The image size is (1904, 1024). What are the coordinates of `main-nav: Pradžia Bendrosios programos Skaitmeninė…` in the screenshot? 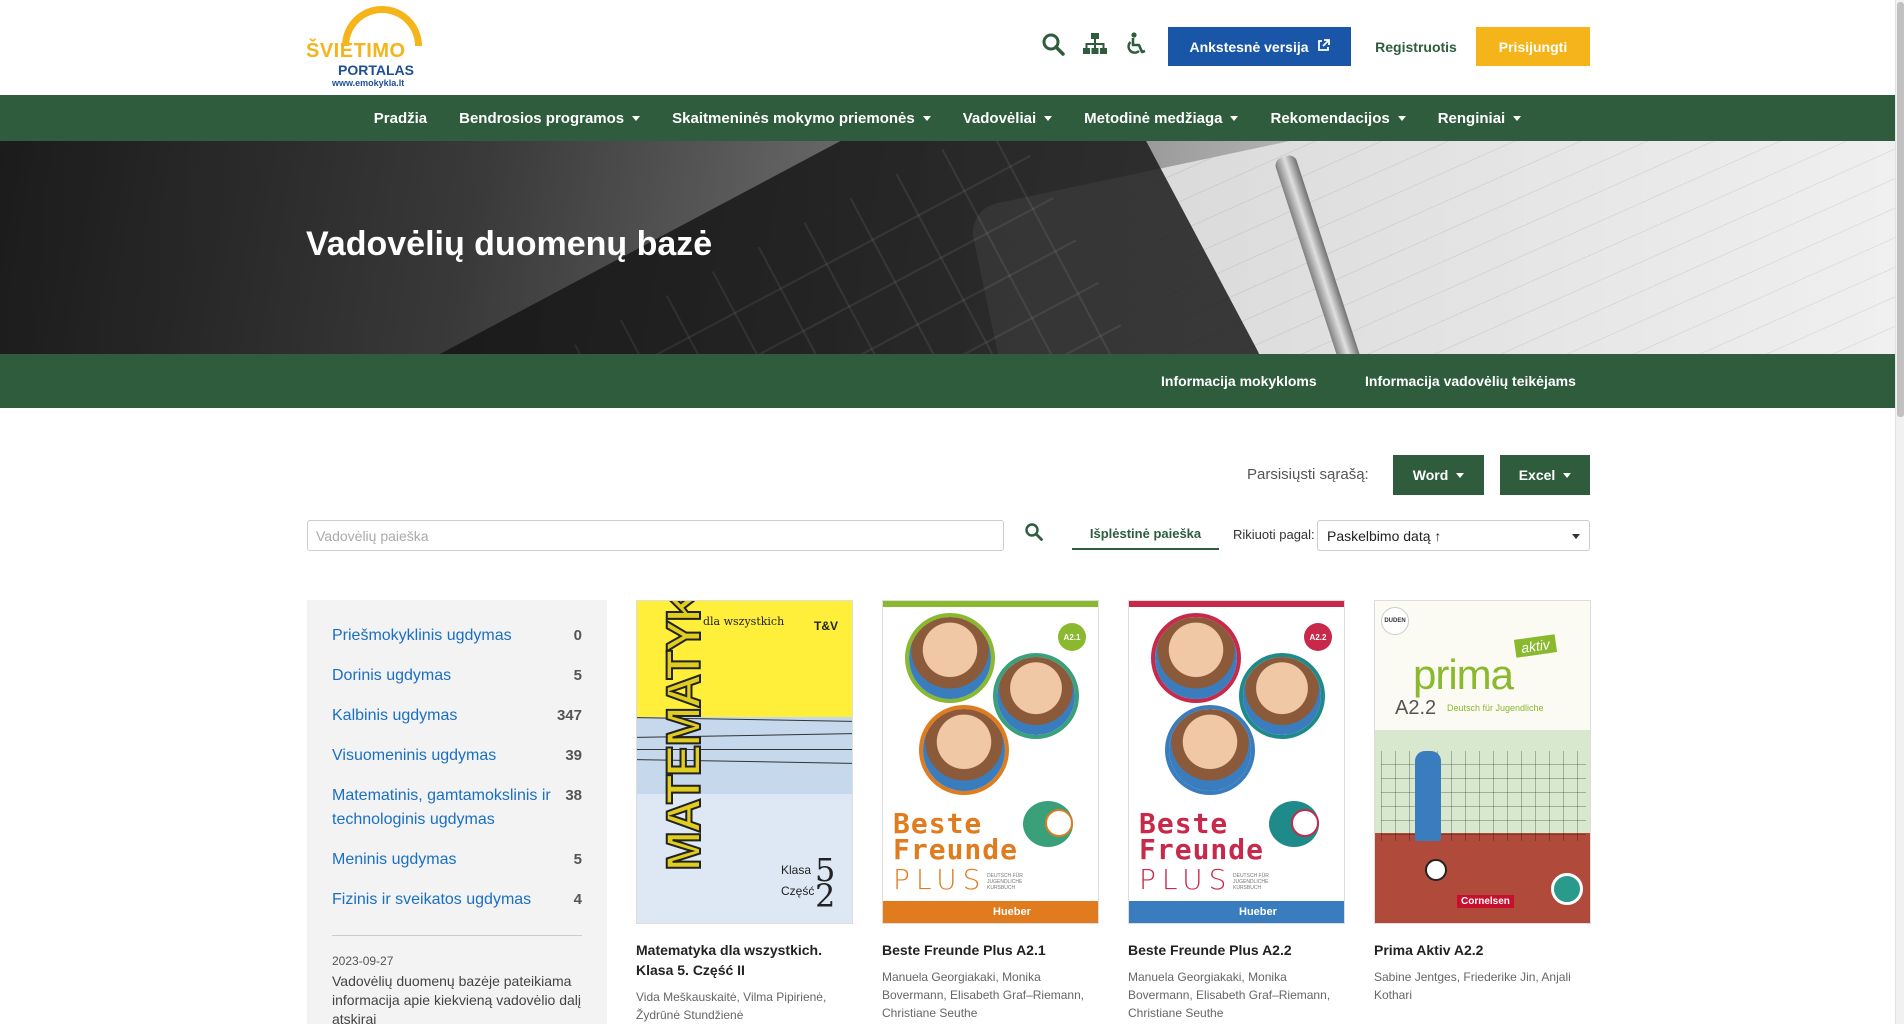 It's located at (947, 118).